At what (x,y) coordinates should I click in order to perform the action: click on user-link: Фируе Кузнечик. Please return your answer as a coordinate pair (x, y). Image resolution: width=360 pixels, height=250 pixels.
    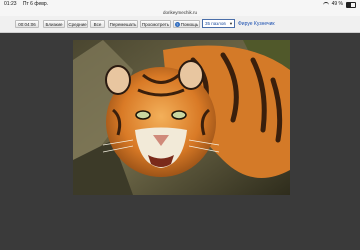
    Looking at the image, I should click on (256, 24).